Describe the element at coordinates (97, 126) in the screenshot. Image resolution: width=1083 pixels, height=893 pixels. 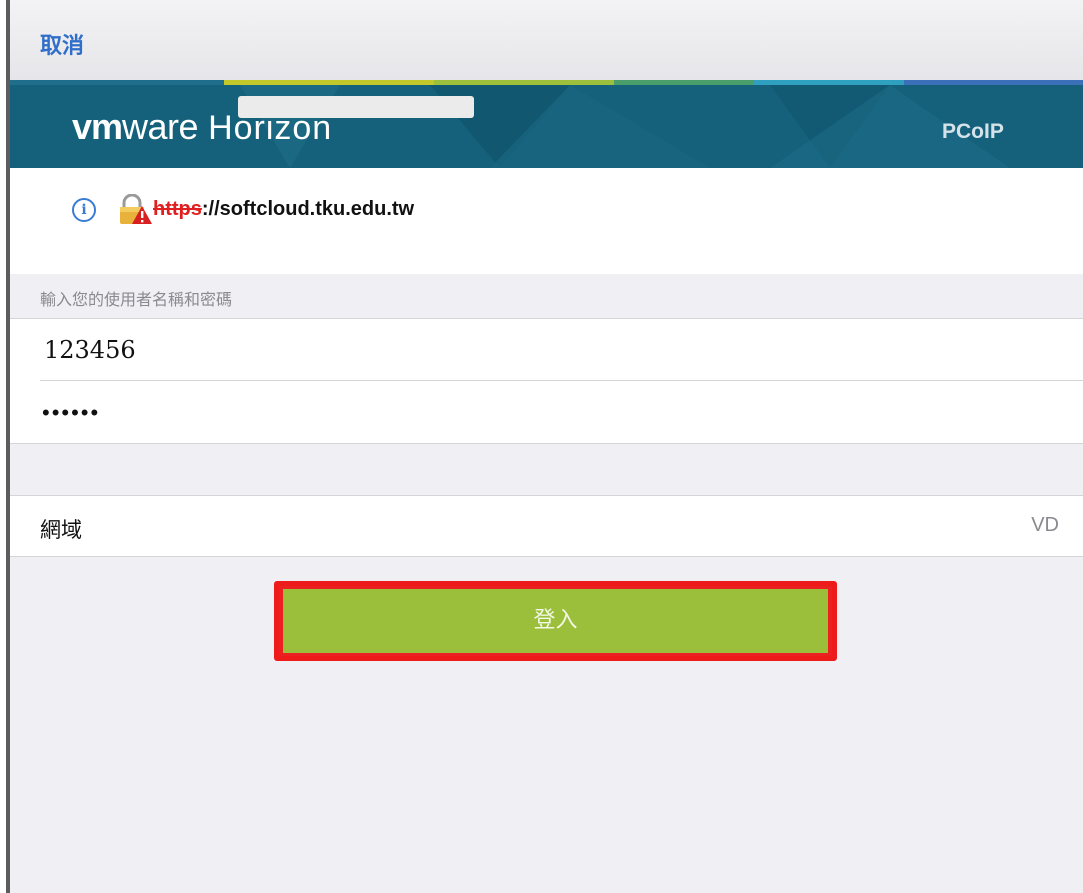
I see `logo-vm-text: vm` at that location.